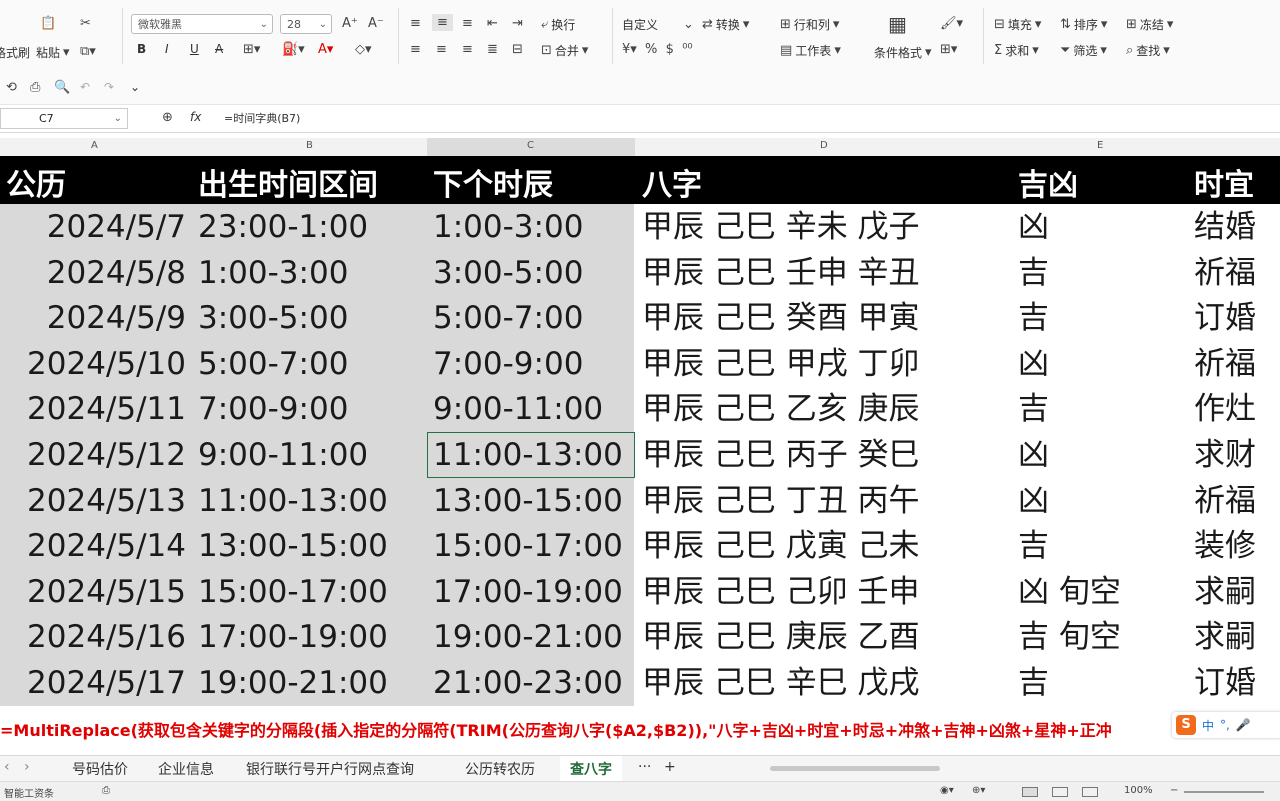 This screenshot has width=1280, height=801. What do you see at coordinates (288, 182) in the screenshot?
I see `header-birth-range: 出生时间区间` at bounding box center [288, 182].